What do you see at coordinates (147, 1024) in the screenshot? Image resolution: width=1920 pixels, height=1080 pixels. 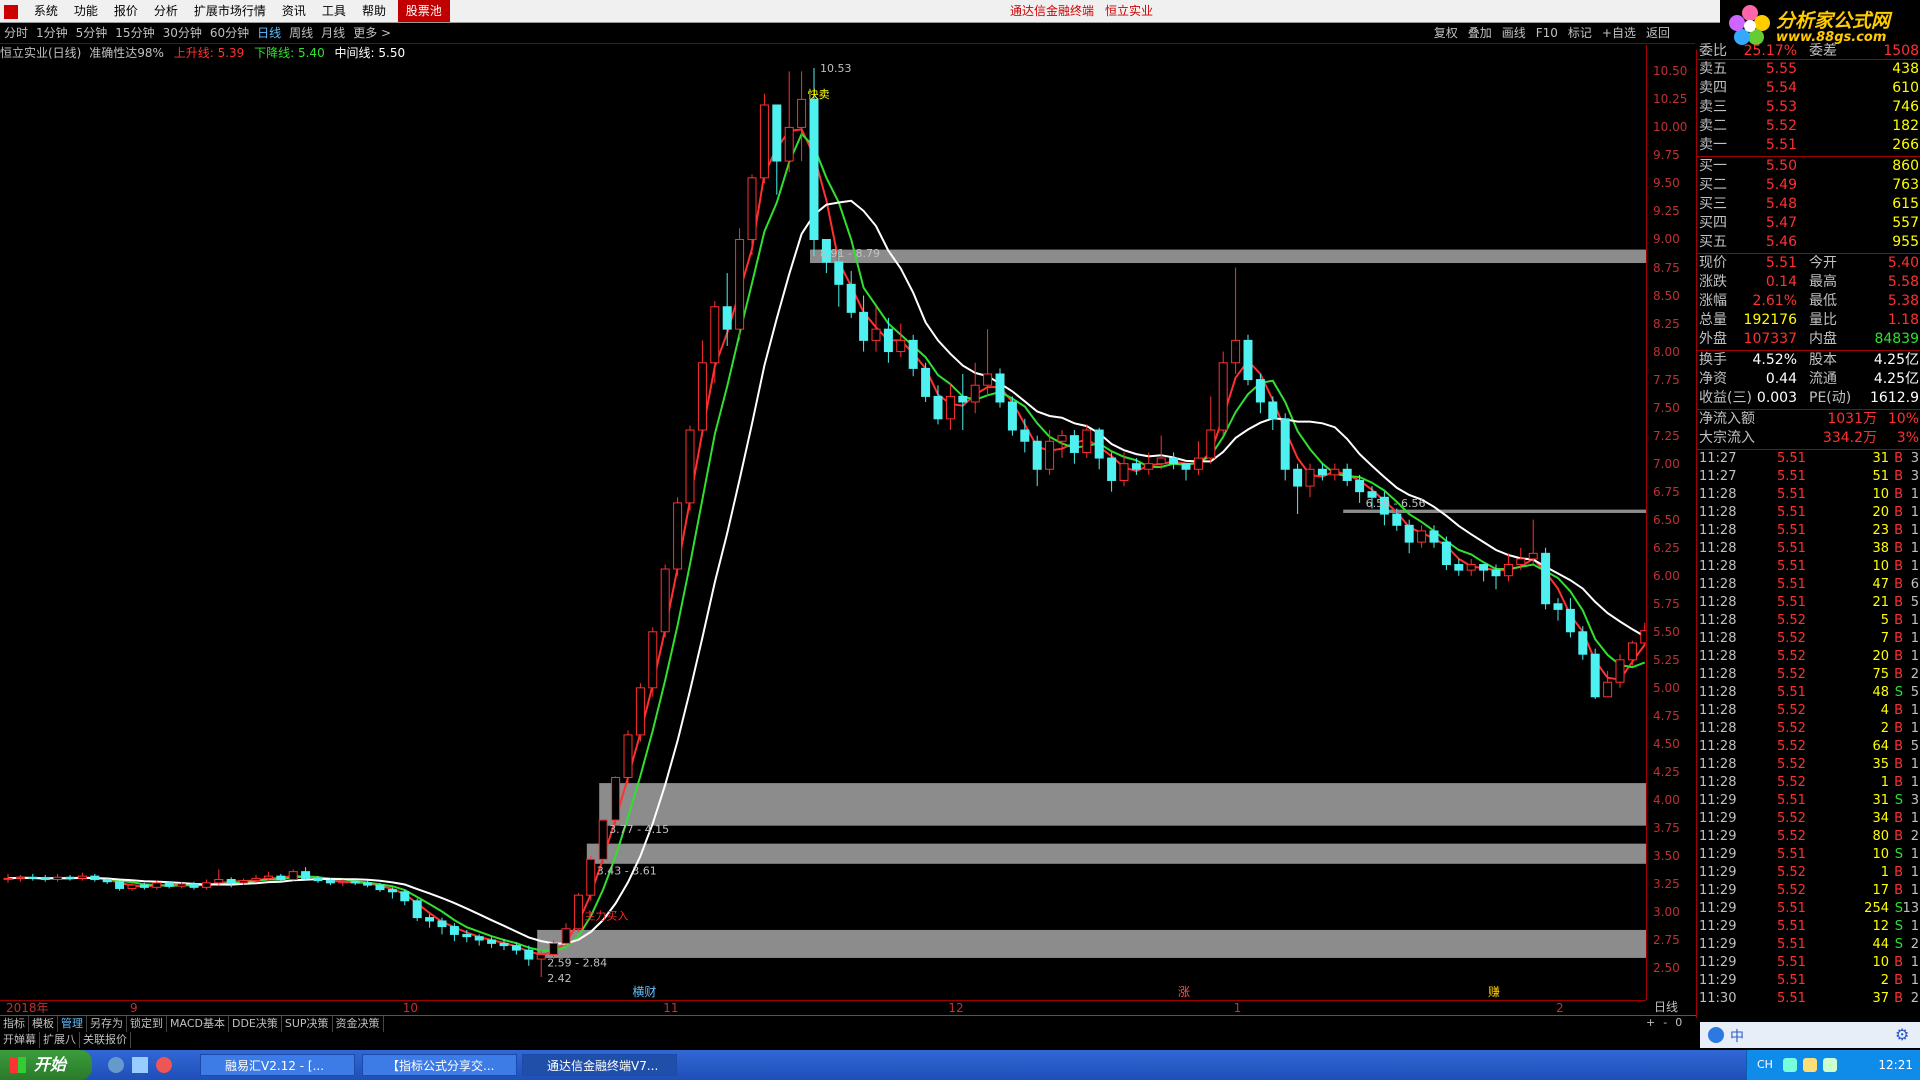 I see `indicator-tab: 锁定到` at bounding box center [147, 1024].